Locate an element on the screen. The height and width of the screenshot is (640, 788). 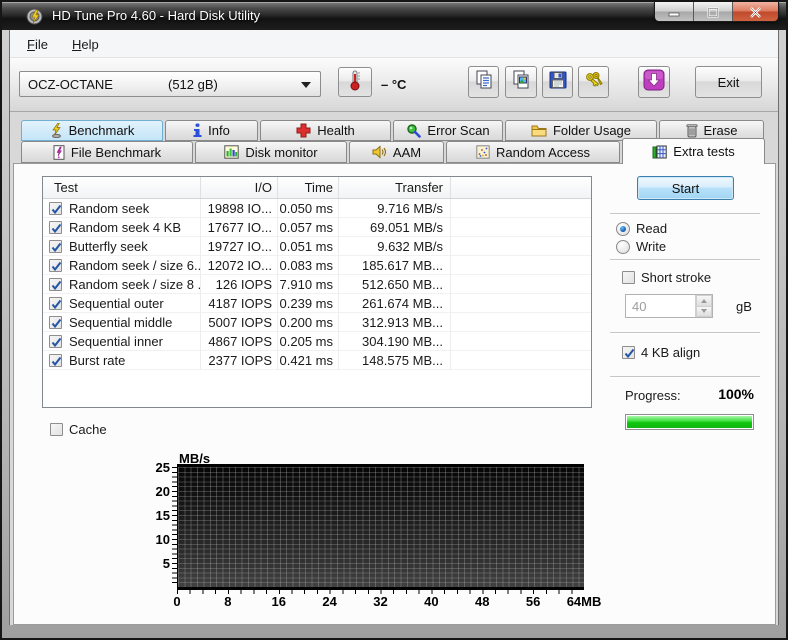
drive-selector: OCZ-OCTANE (512 gB) is located at coordinates (170, 84).